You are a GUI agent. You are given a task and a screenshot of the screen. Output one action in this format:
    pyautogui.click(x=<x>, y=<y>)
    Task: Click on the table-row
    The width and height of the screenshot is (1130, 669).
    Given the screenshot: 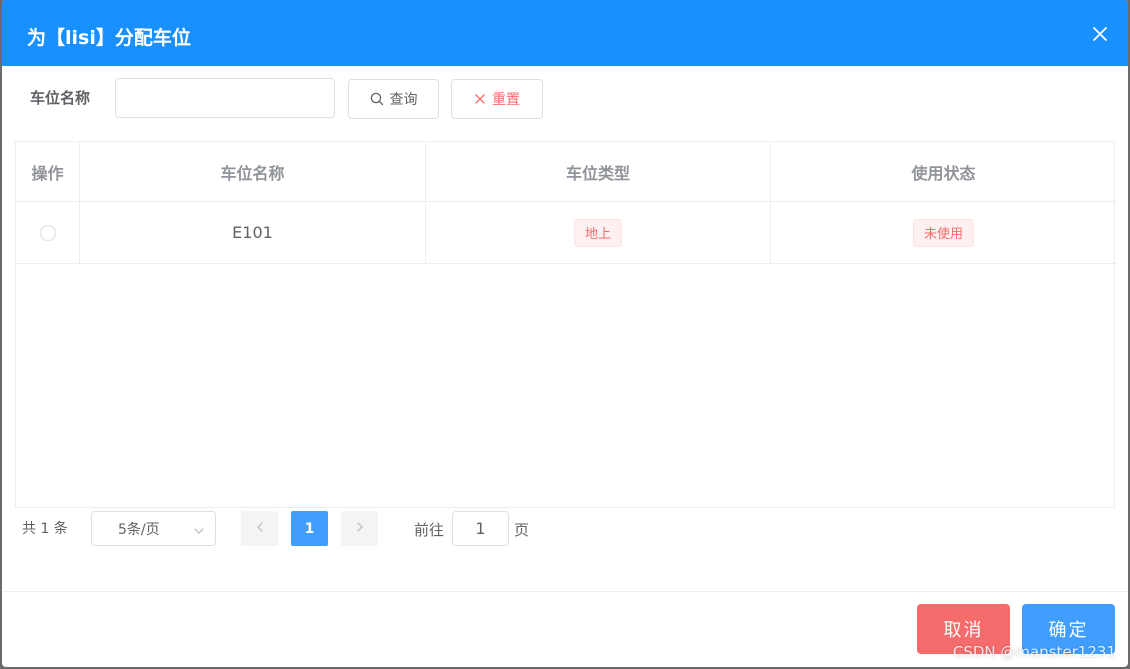 What is the action you would take?
    pyautogui.click(x=48, y=233)
    